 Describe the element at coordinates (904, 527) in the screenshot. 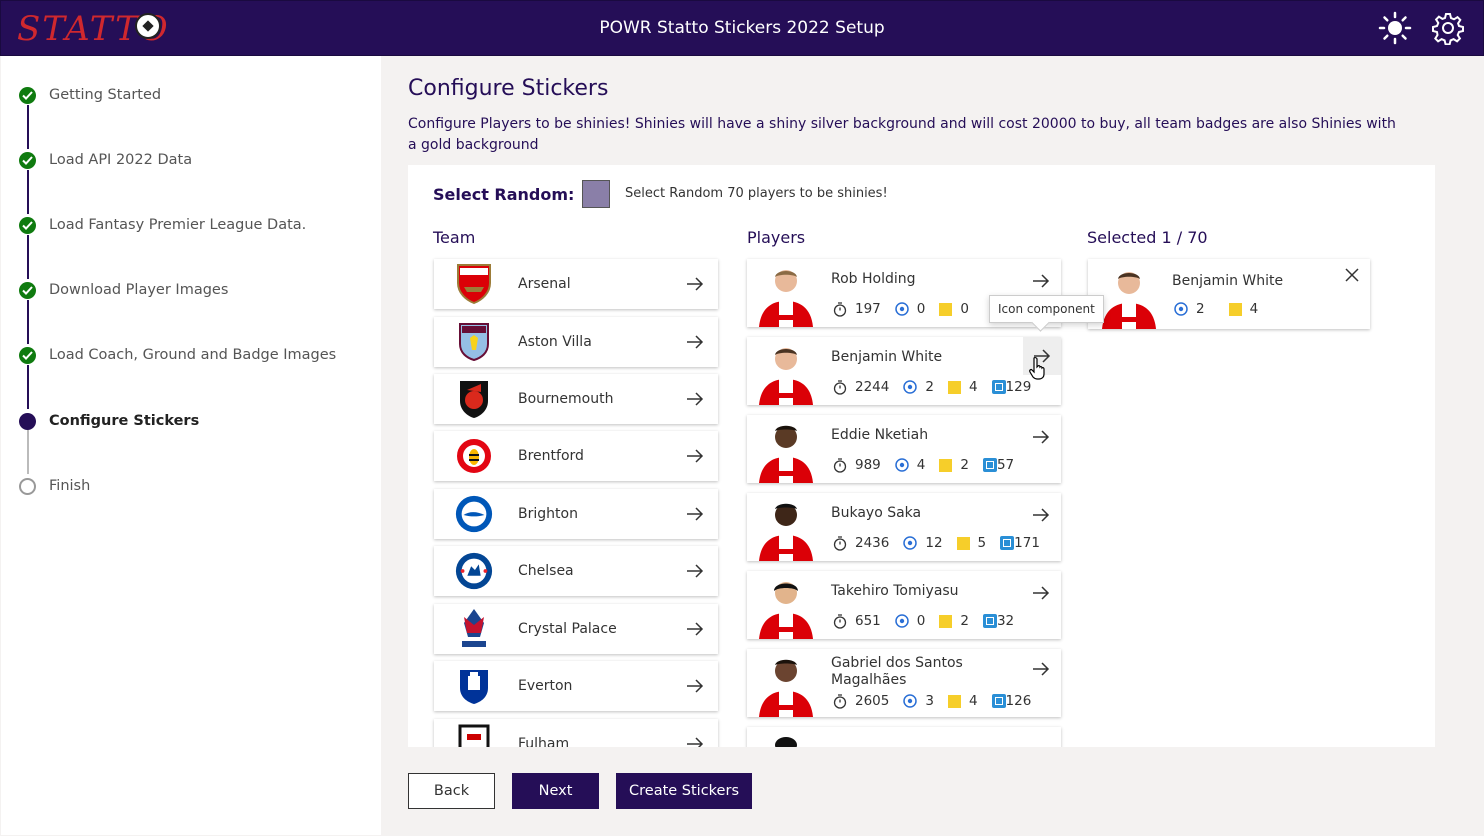

I see `player-item: Bukayo Saka 2436 12 5 171` at that location.